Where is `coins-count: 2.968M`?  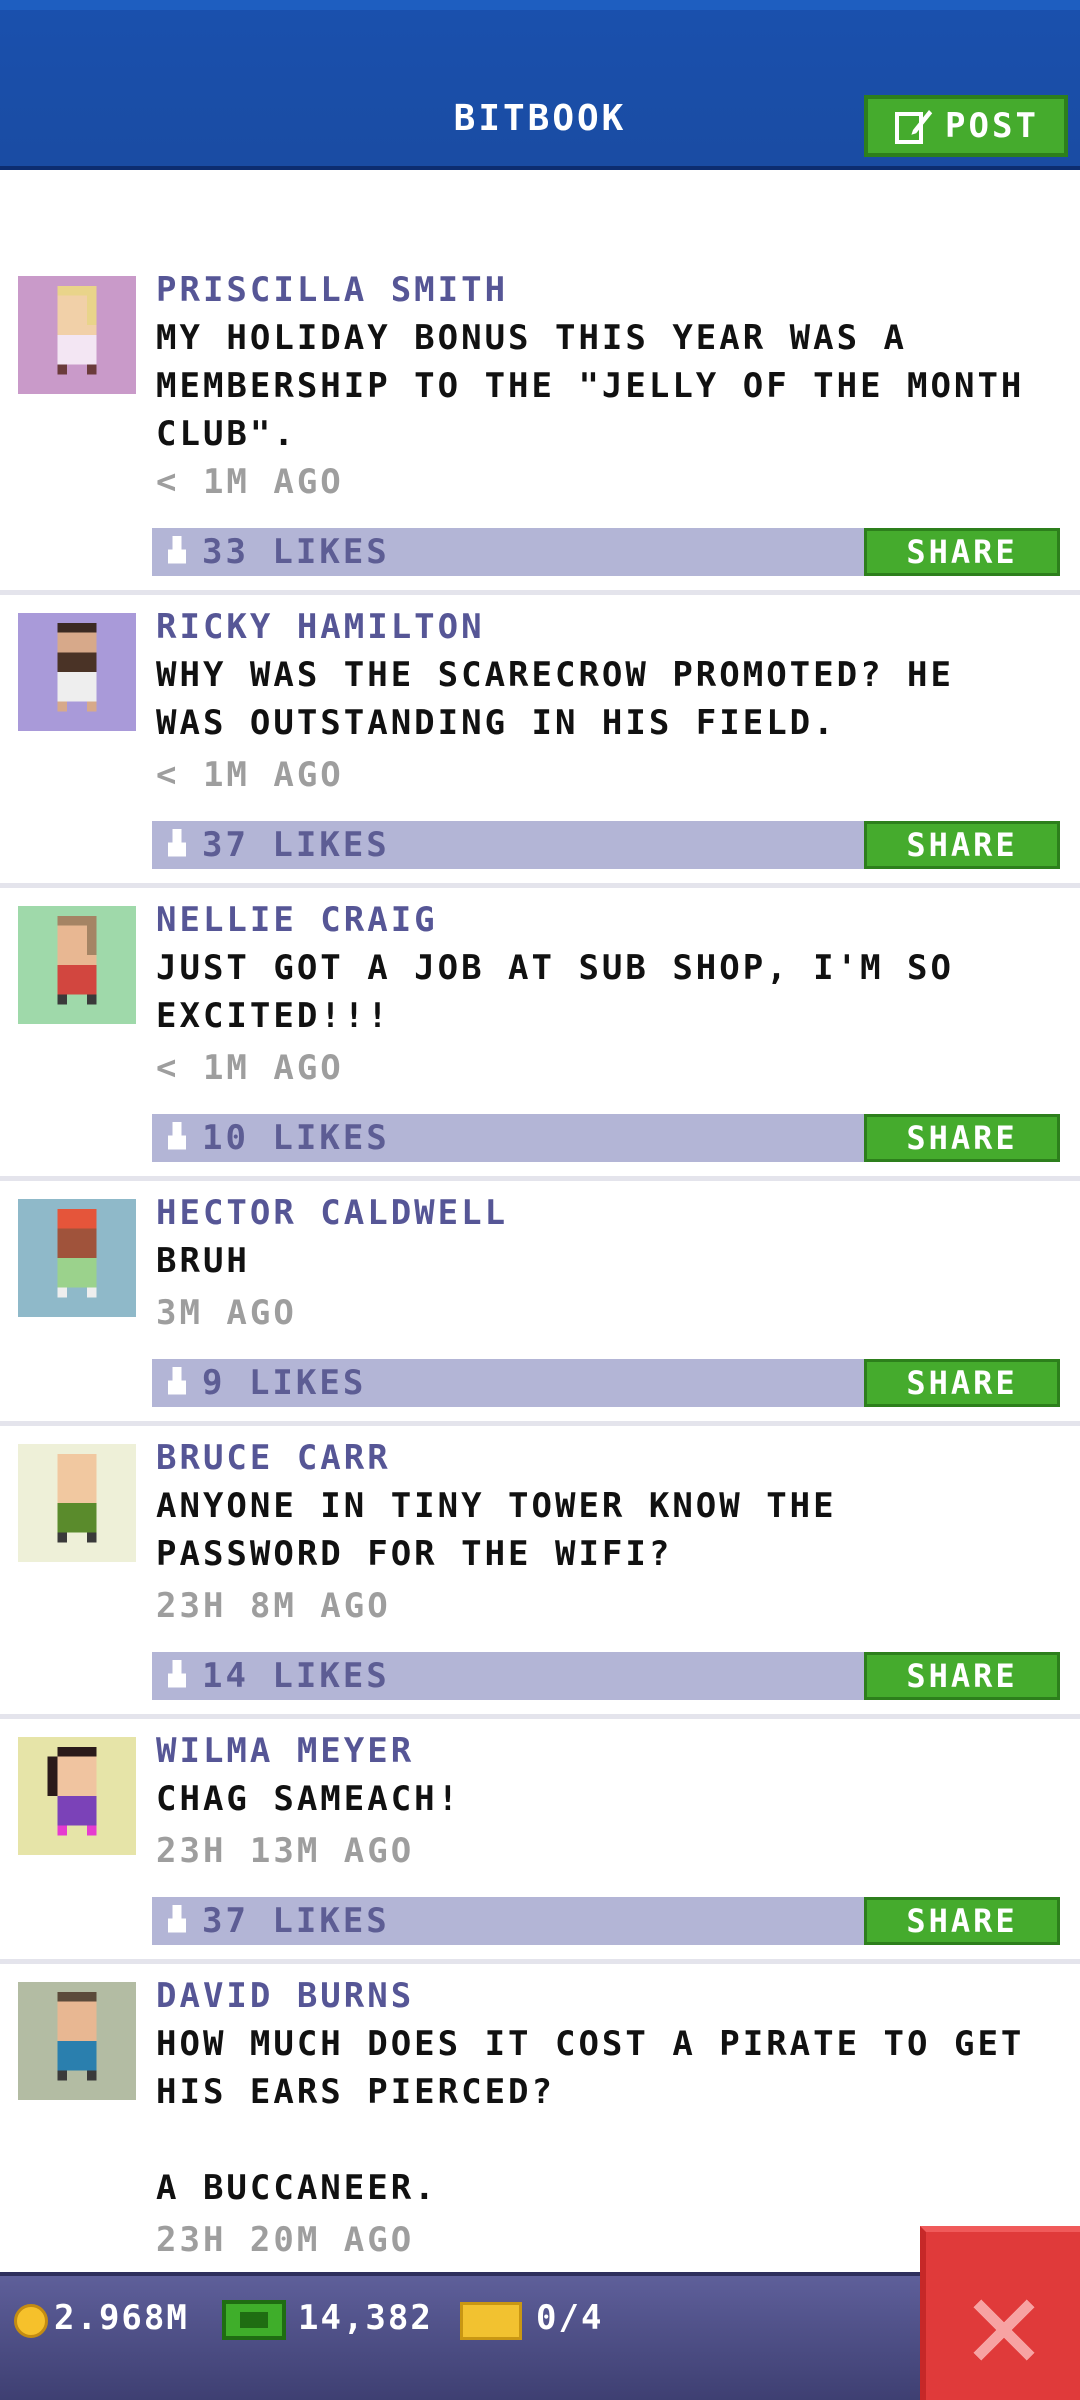 coins-count: 2.968M is located at coordinates (121, 2318).